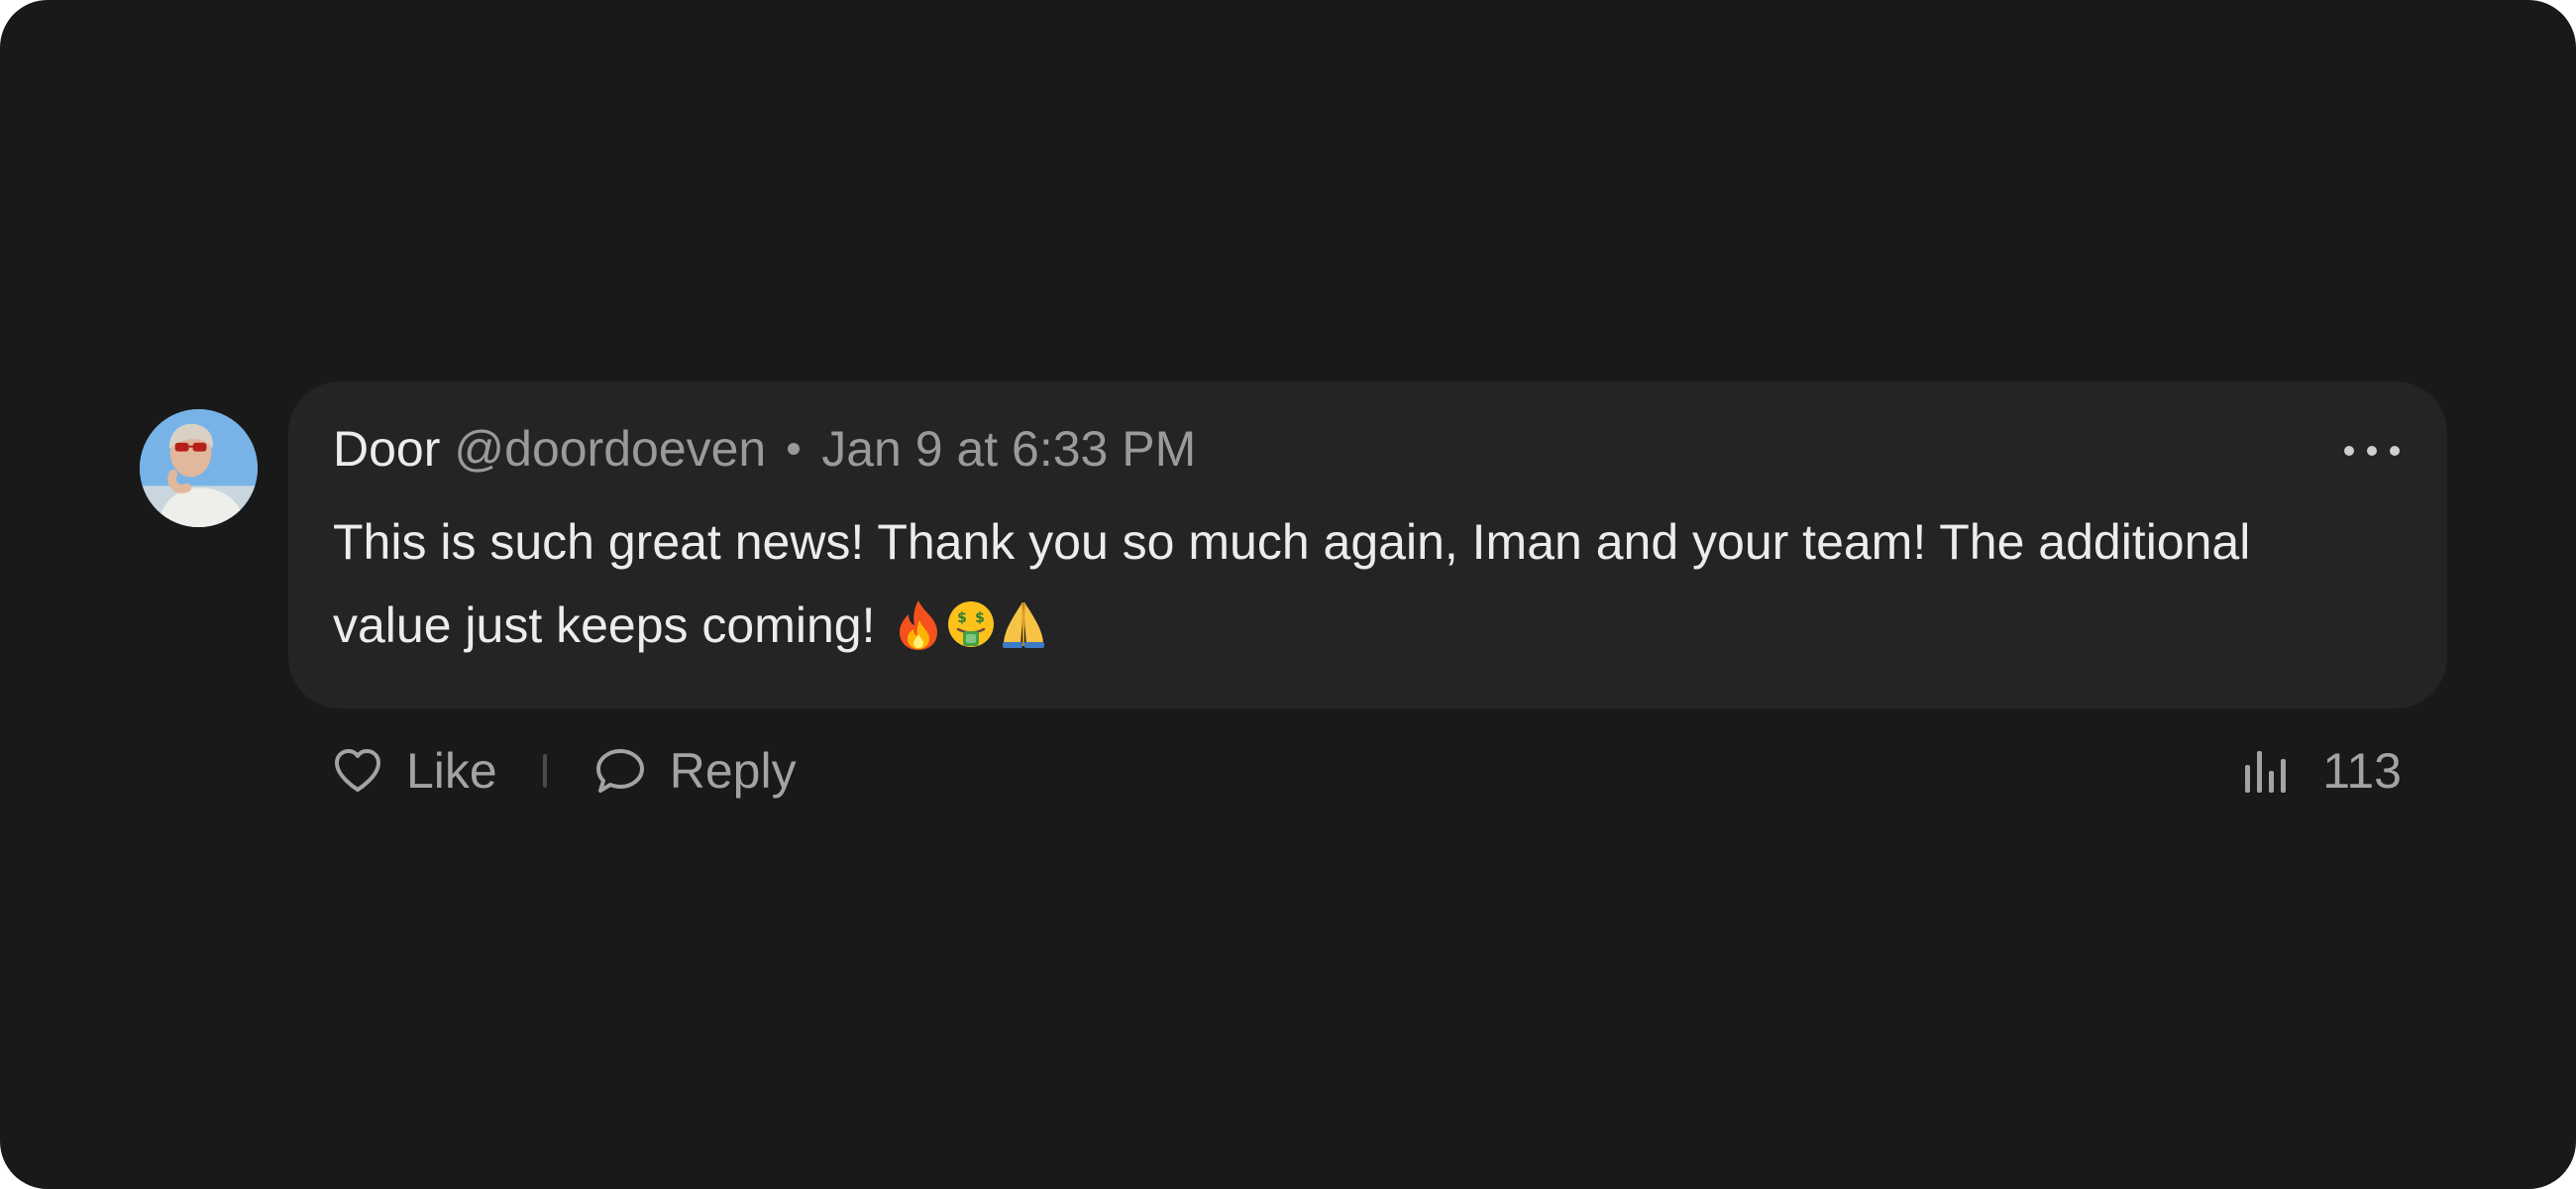 This screenshot has width=2576, height=1189. What do you see at coordinates (1023, 624) in the screenshot?
I see `folded-hands-emoji` at bounding box center [1023, 624].